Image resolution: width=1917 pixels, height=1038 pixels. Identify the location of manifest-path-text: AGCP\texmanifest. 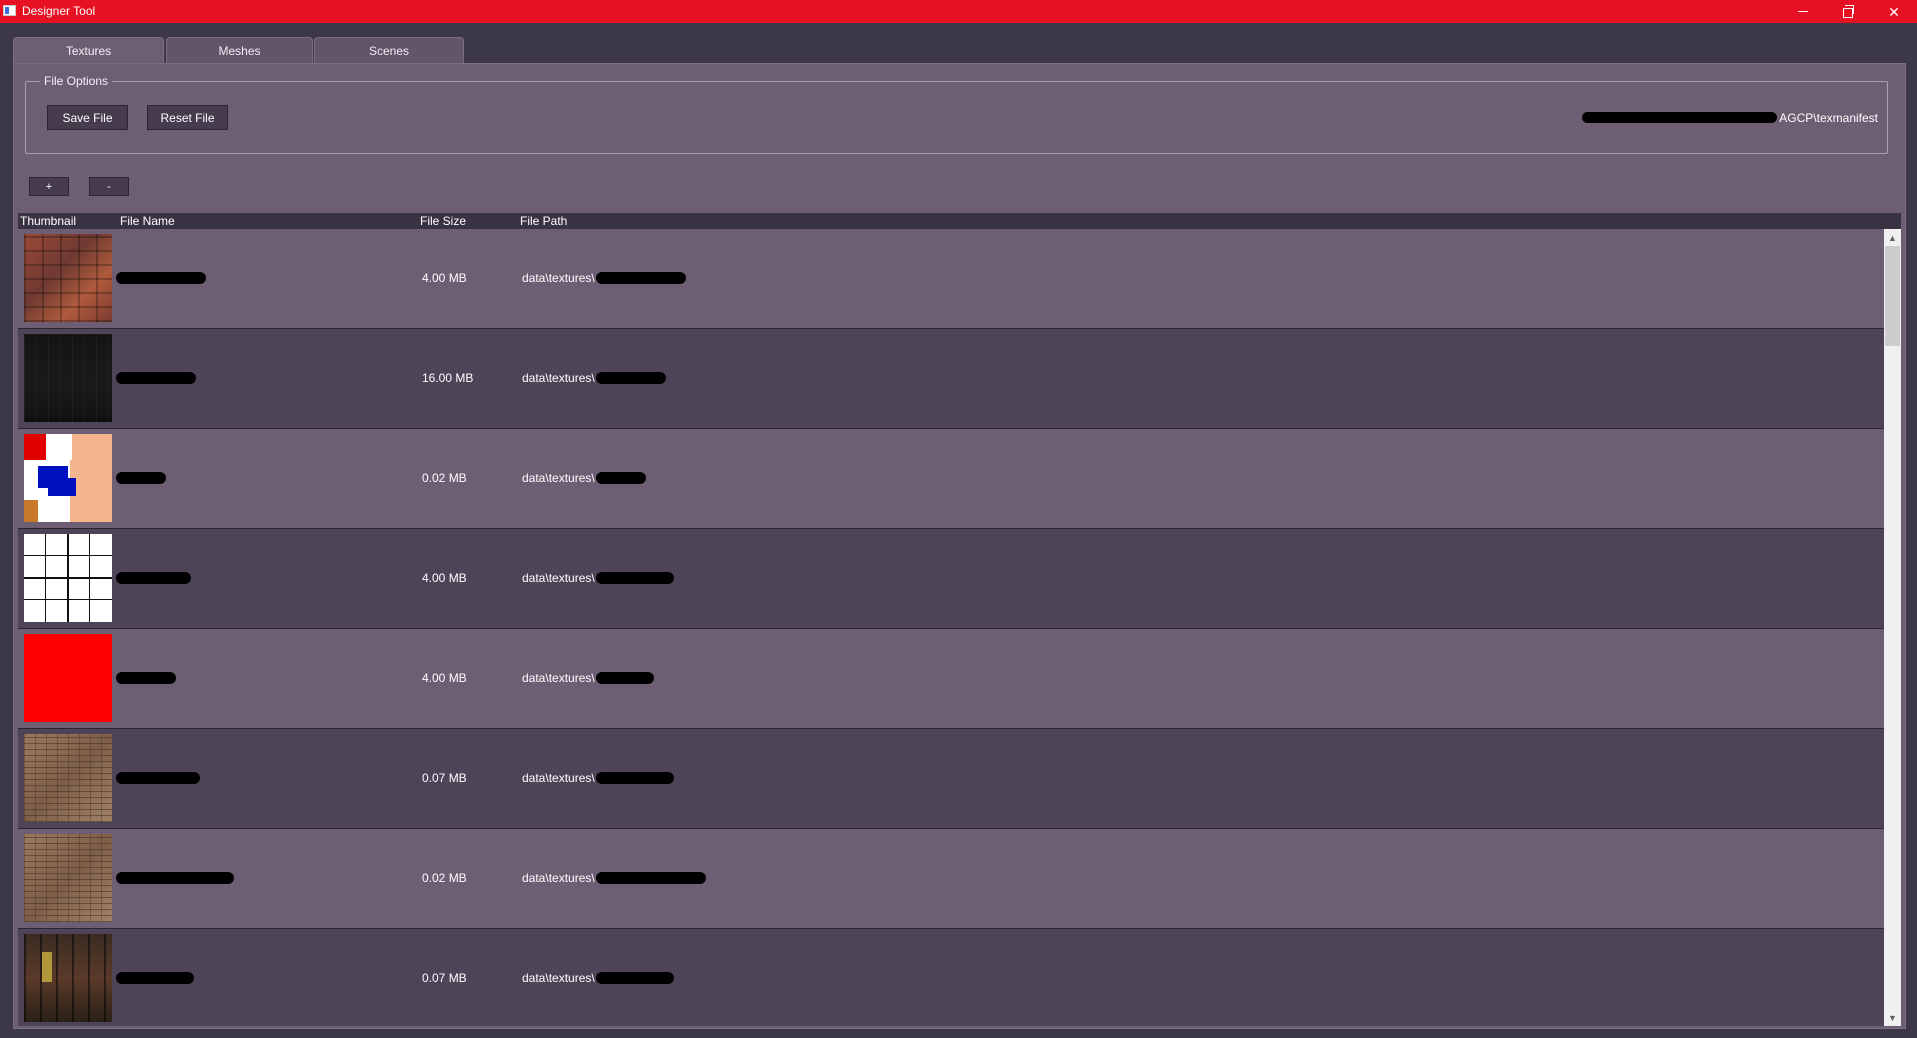
(1828, 118).